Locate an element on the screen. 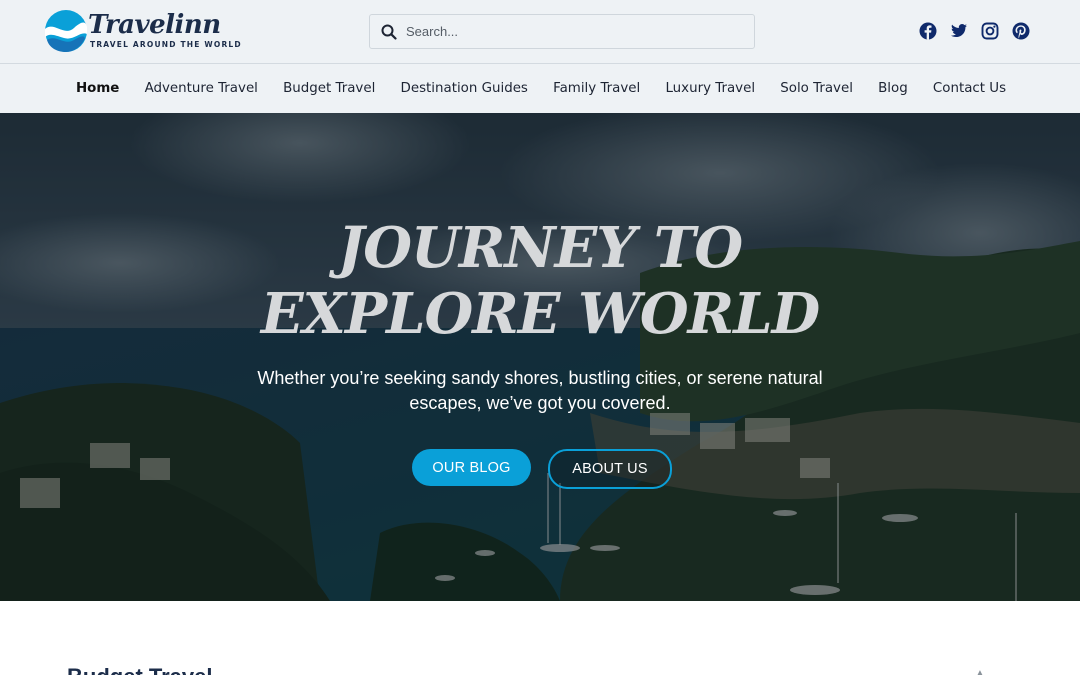 The width and height of the screenshot is (1080, 675). nav-link-home: Home is located at coordinates (97, 88).